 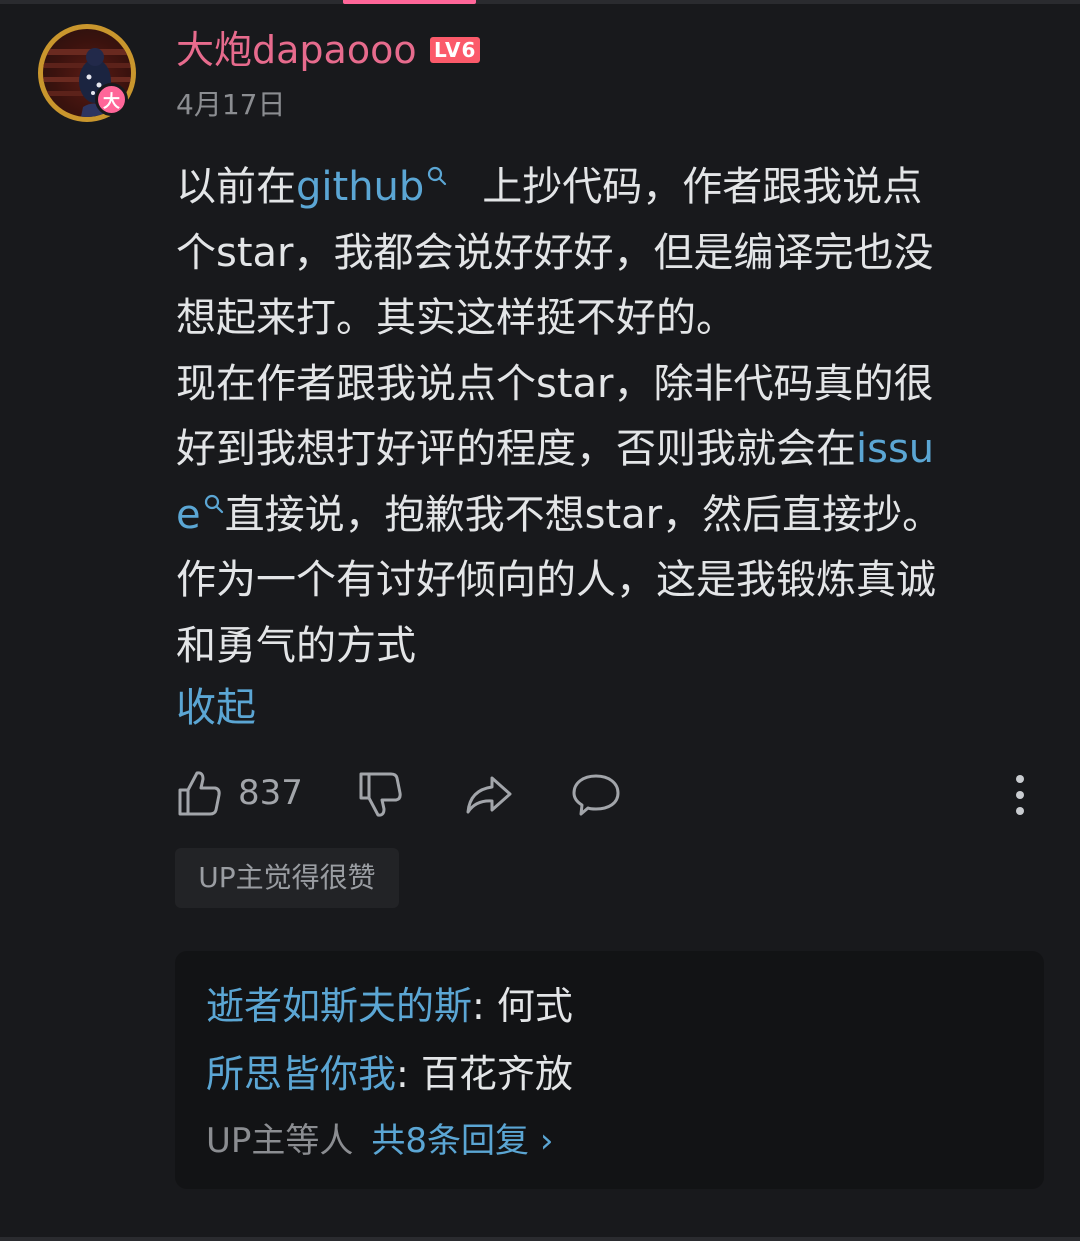 I want to click on reply-footer: UP主等人 共8条回复 ›, so click(x=379, y=1141).